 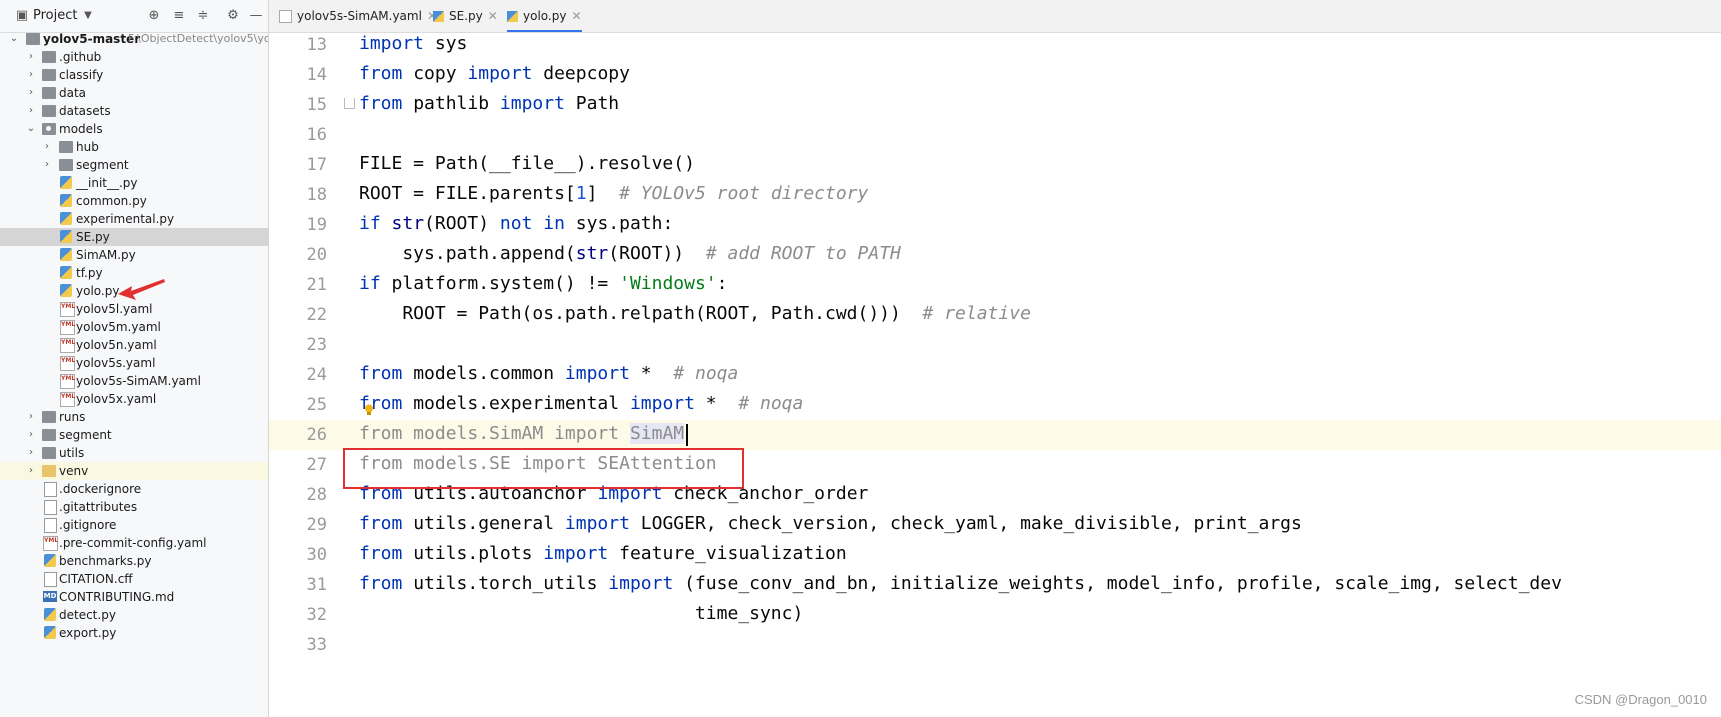 What do you see at coordinates (134, 633) in the screenshot?
I see `tree-item-export-py: export.py` at bounding box center [134, 633].